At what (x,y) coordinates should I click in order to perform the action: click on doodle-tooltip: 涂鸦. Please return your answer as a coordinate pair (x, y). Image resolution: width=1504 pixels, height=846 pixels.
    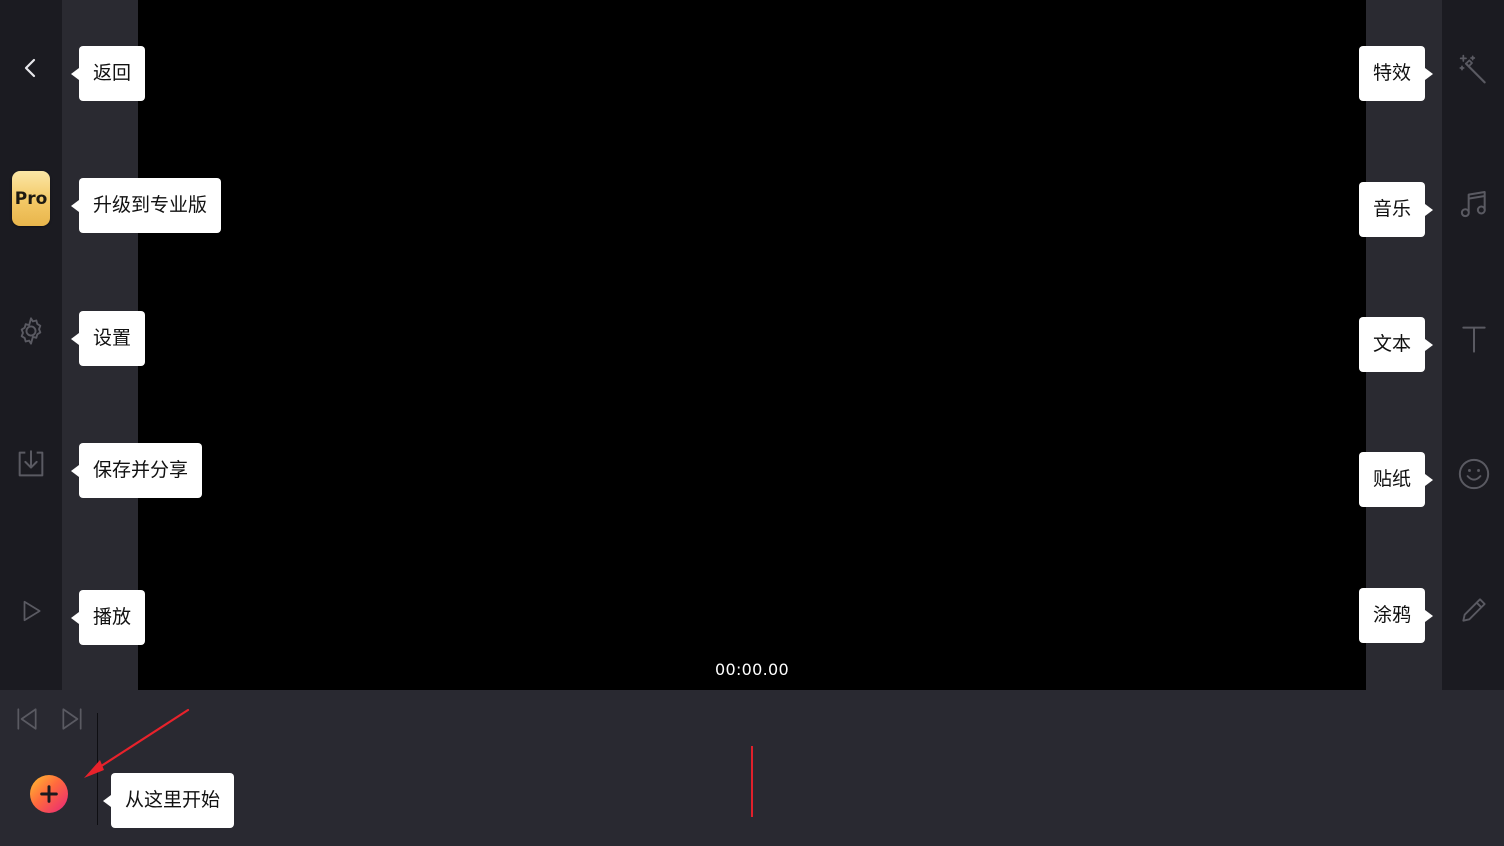
    Looking at the image, I should click on (1396, 615).